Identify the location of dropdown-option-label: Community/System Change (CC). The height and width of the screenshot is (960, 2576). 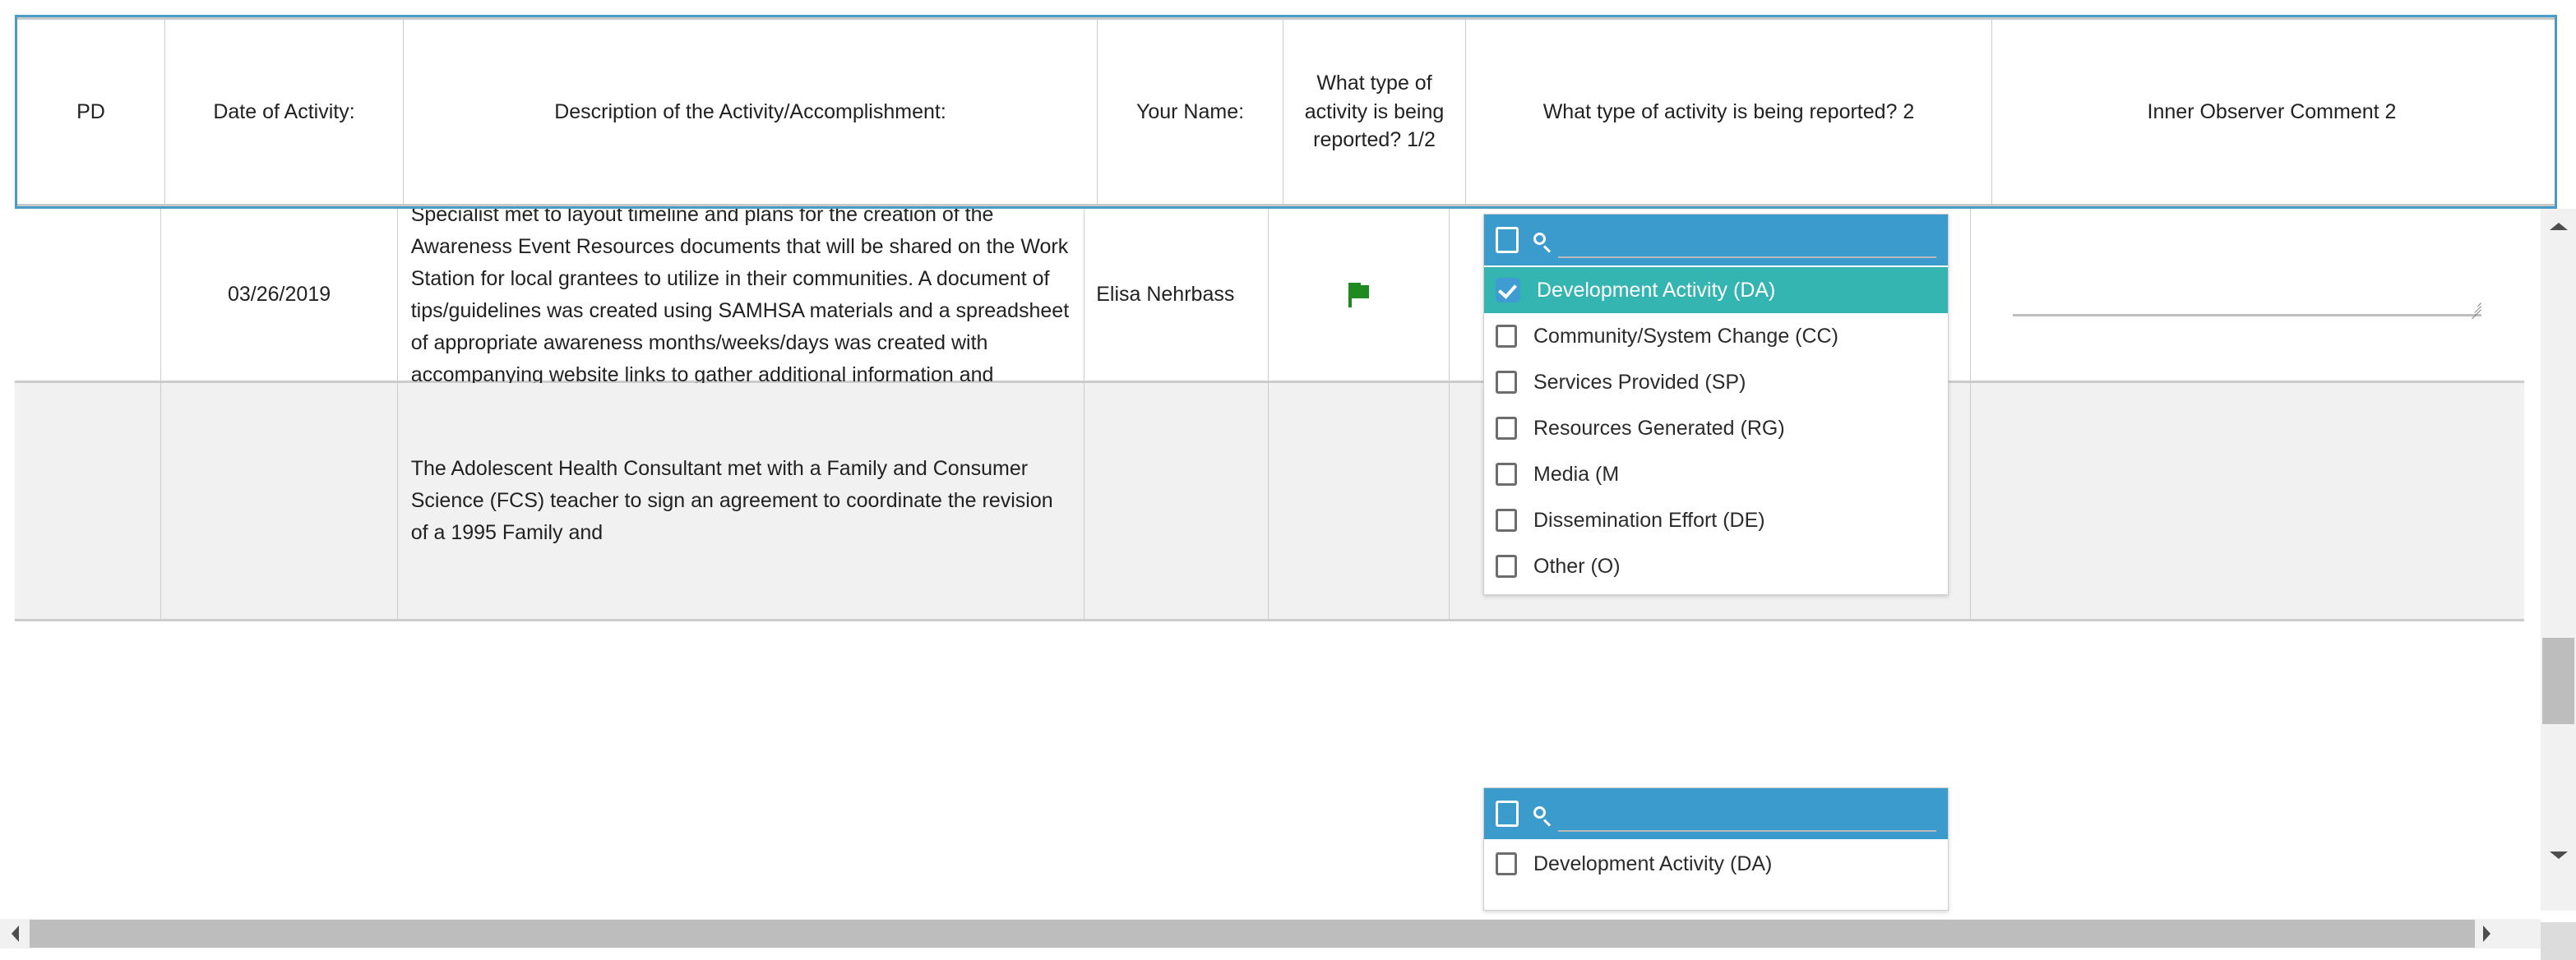
(1685, 336).